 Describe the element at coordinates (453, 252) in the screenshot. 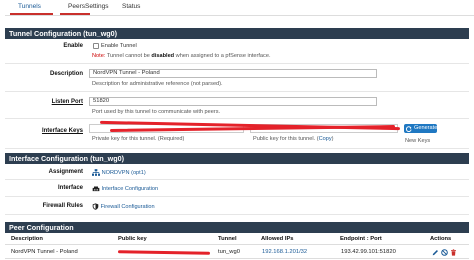

I see `trash-icon` at that location.